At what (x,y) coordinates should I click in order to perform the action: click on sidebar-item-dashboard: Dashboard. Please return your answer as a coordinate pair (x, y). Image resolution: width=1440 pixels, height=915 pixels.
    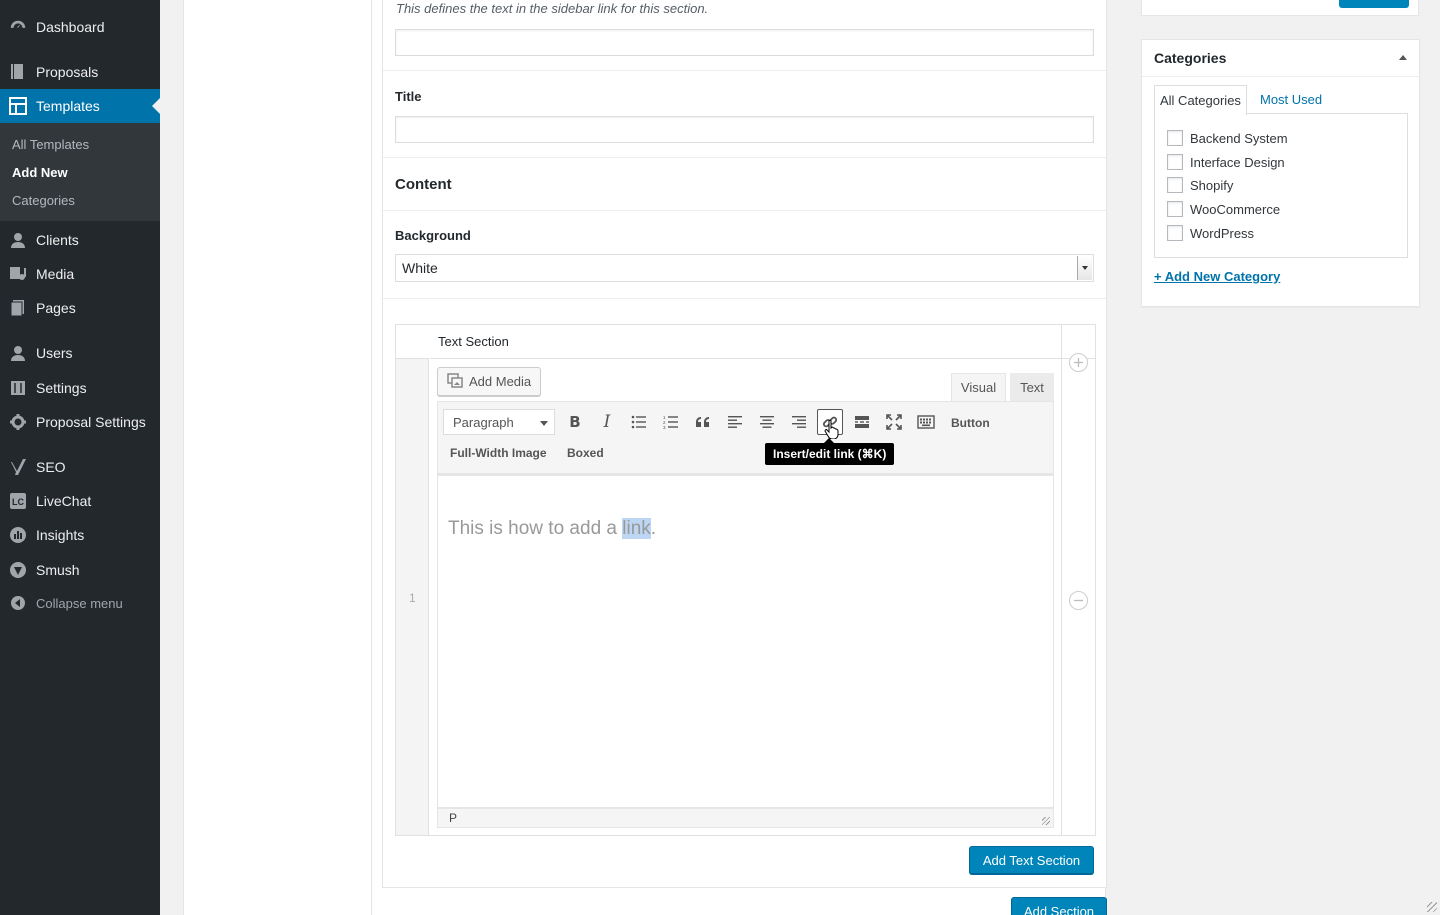
    Looking at the image, I should click on (80, 27).